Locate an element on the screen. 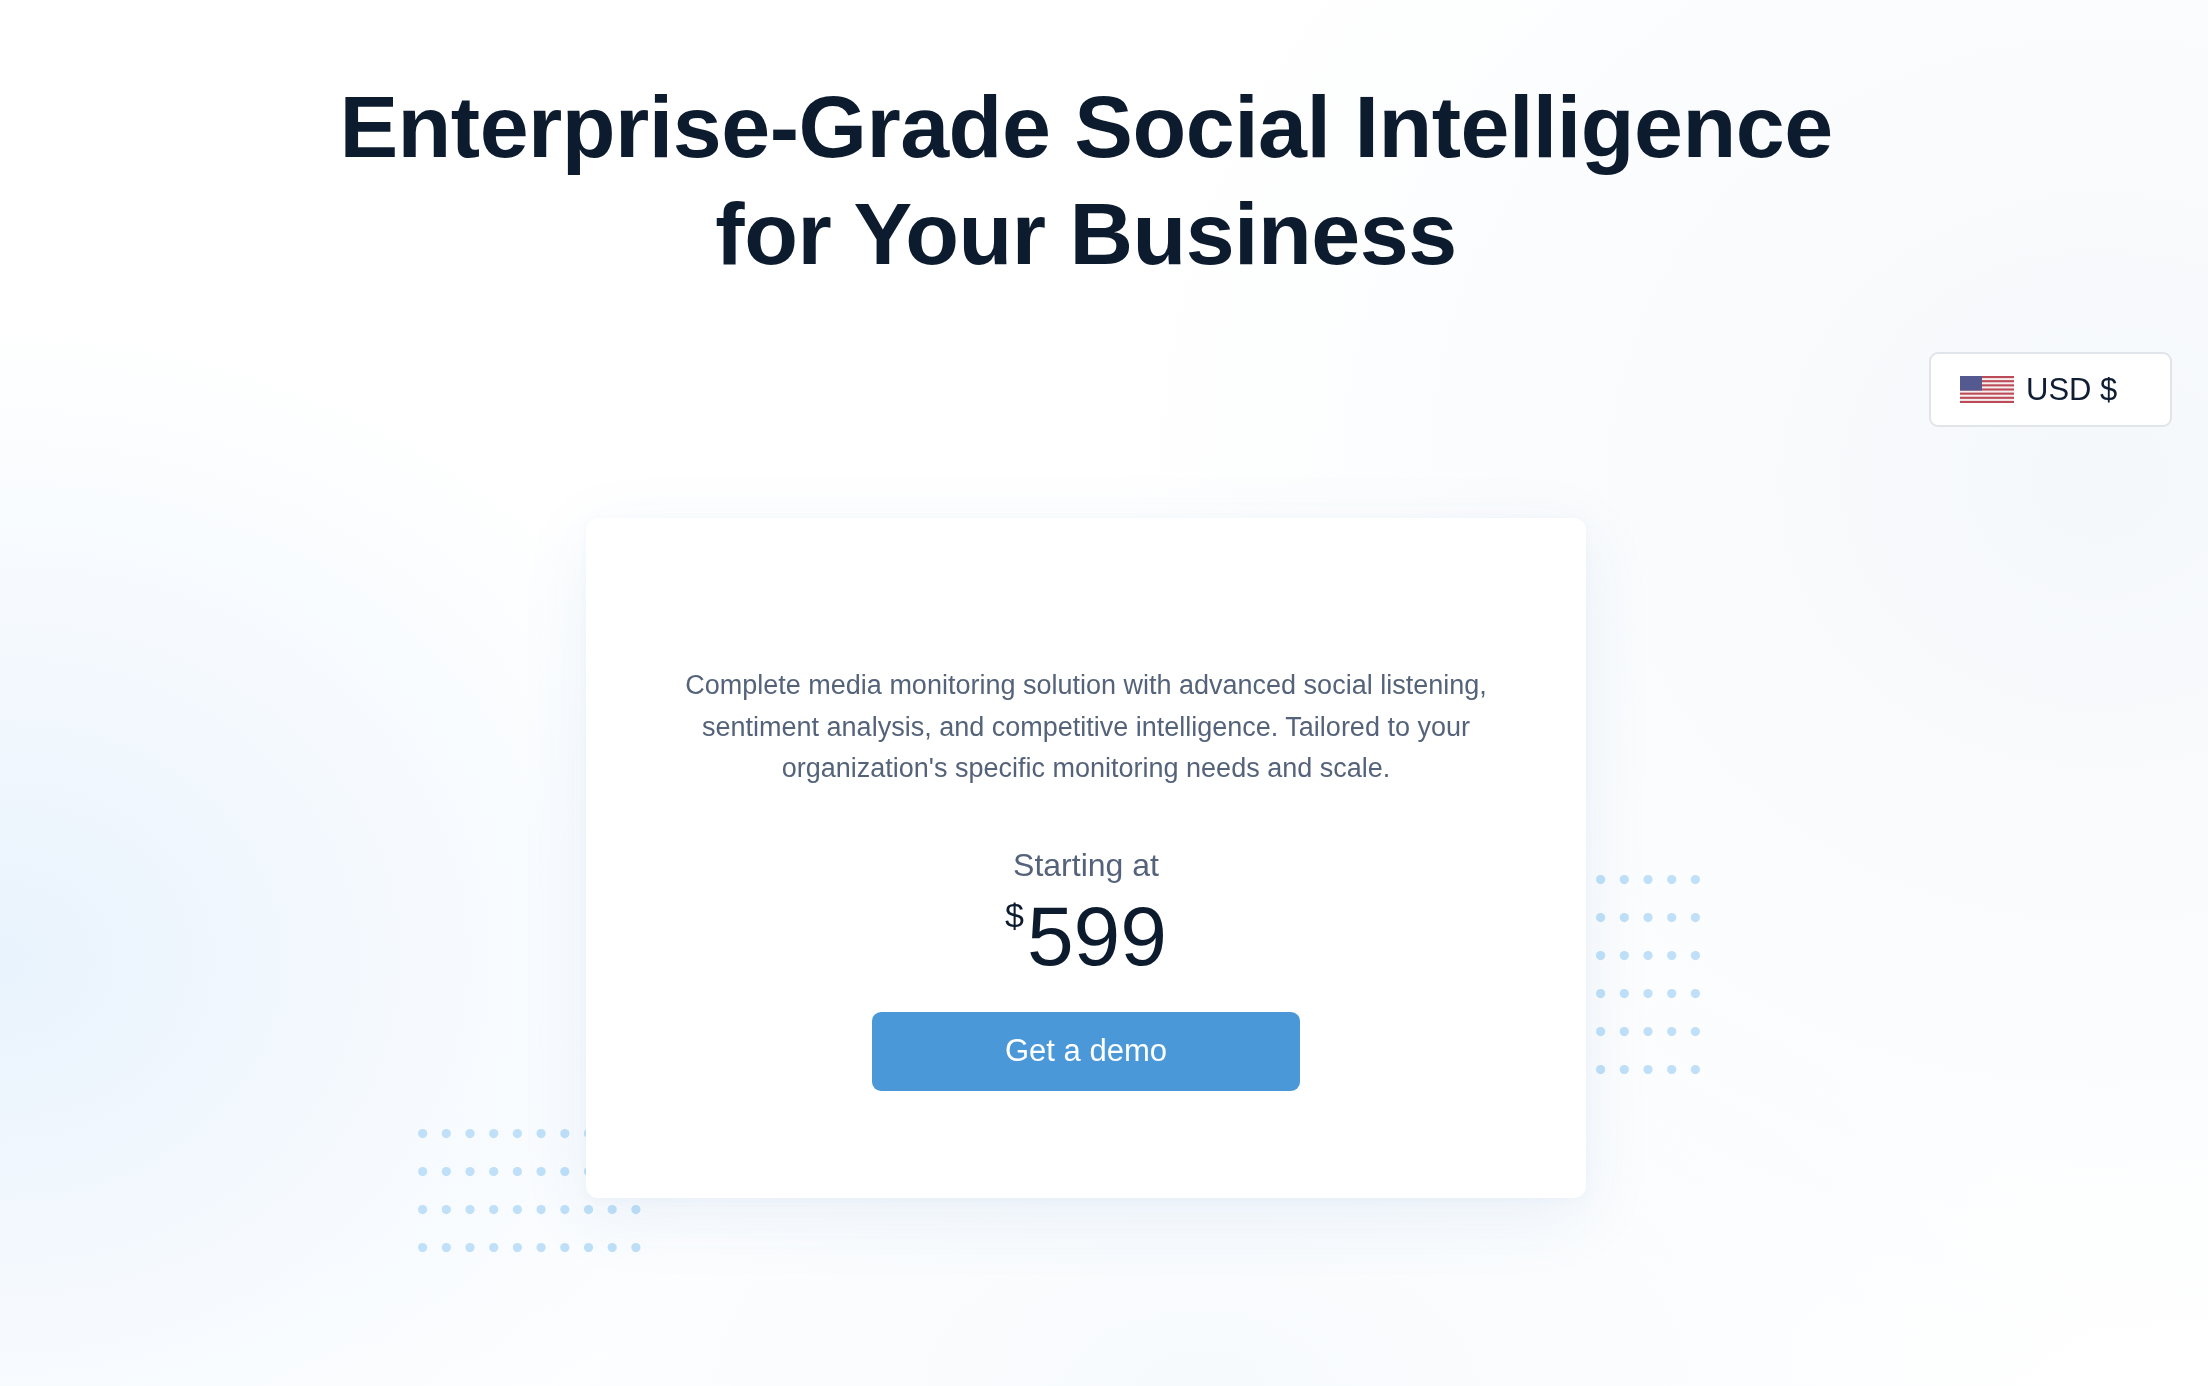 This screenshot has height=1386, width=2208. currency-symbol: $ is located at coordinates (1014, 914).